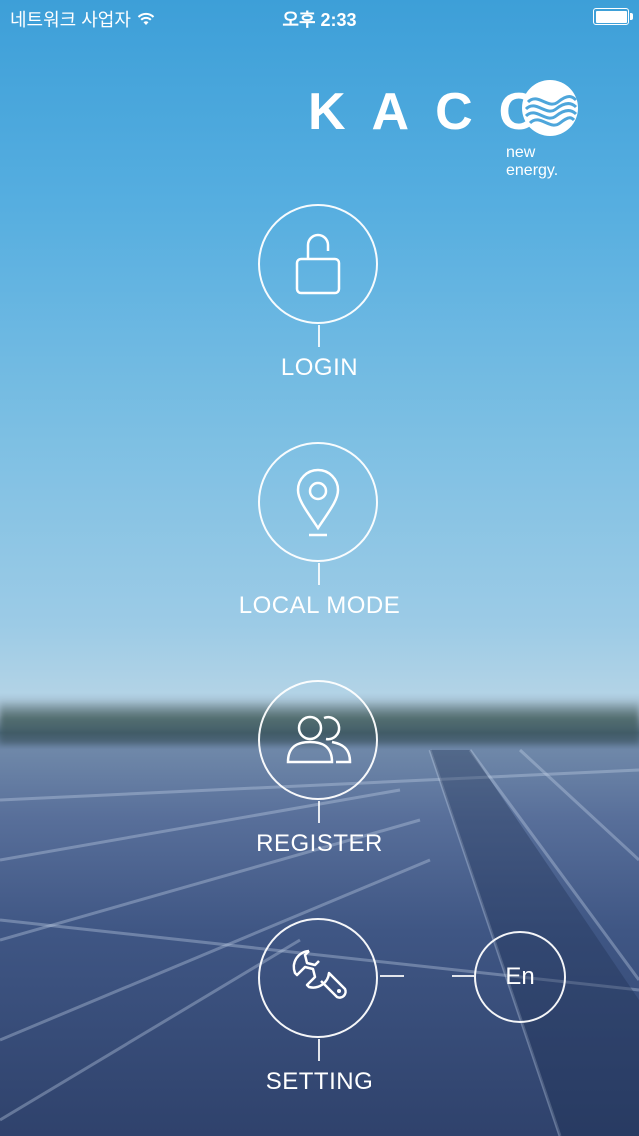  I want to click on setting-button, so click(318, 978).